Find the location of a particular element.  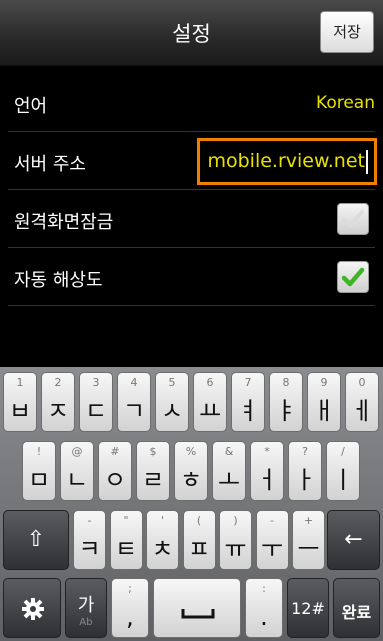

key-label: ㅜ is located at coordinates (272, 549).